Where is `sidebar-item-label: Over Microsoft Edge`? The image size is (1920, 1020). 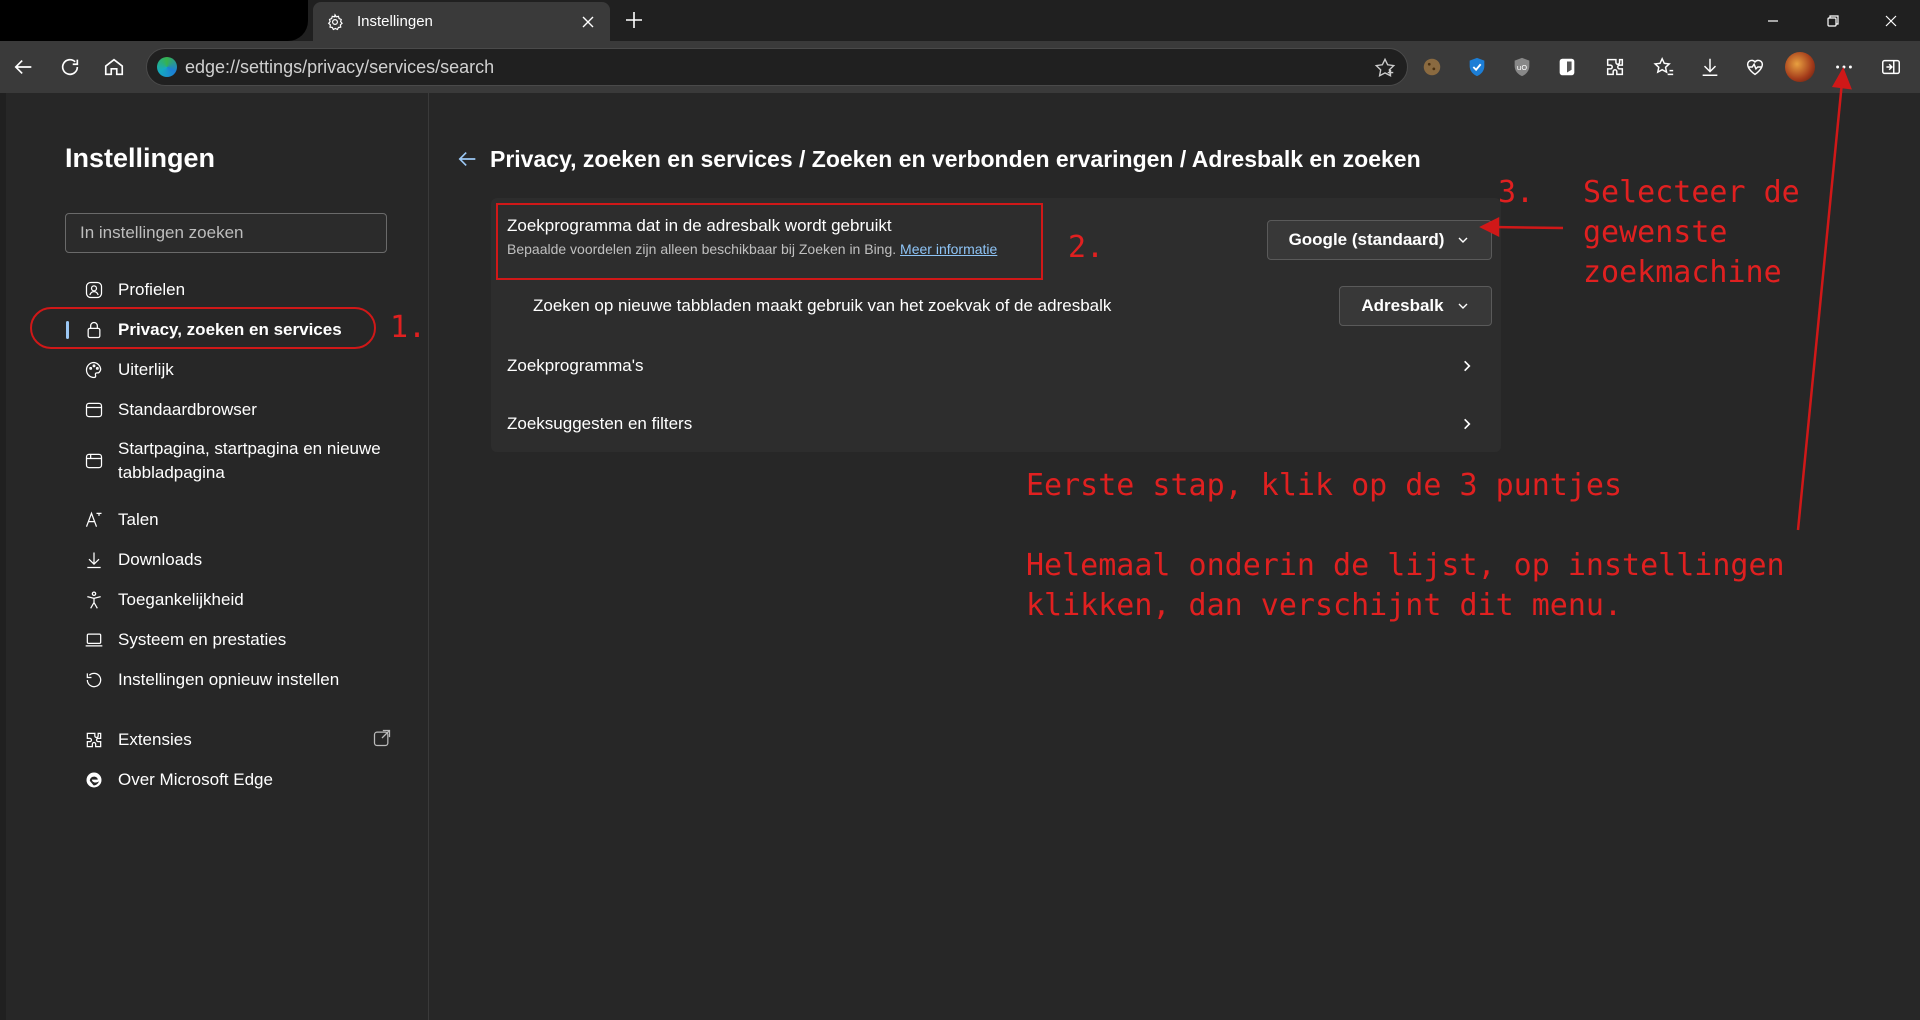 sidebar-item-label: Over Microsoft Edge is located at coordinates (195, 779).